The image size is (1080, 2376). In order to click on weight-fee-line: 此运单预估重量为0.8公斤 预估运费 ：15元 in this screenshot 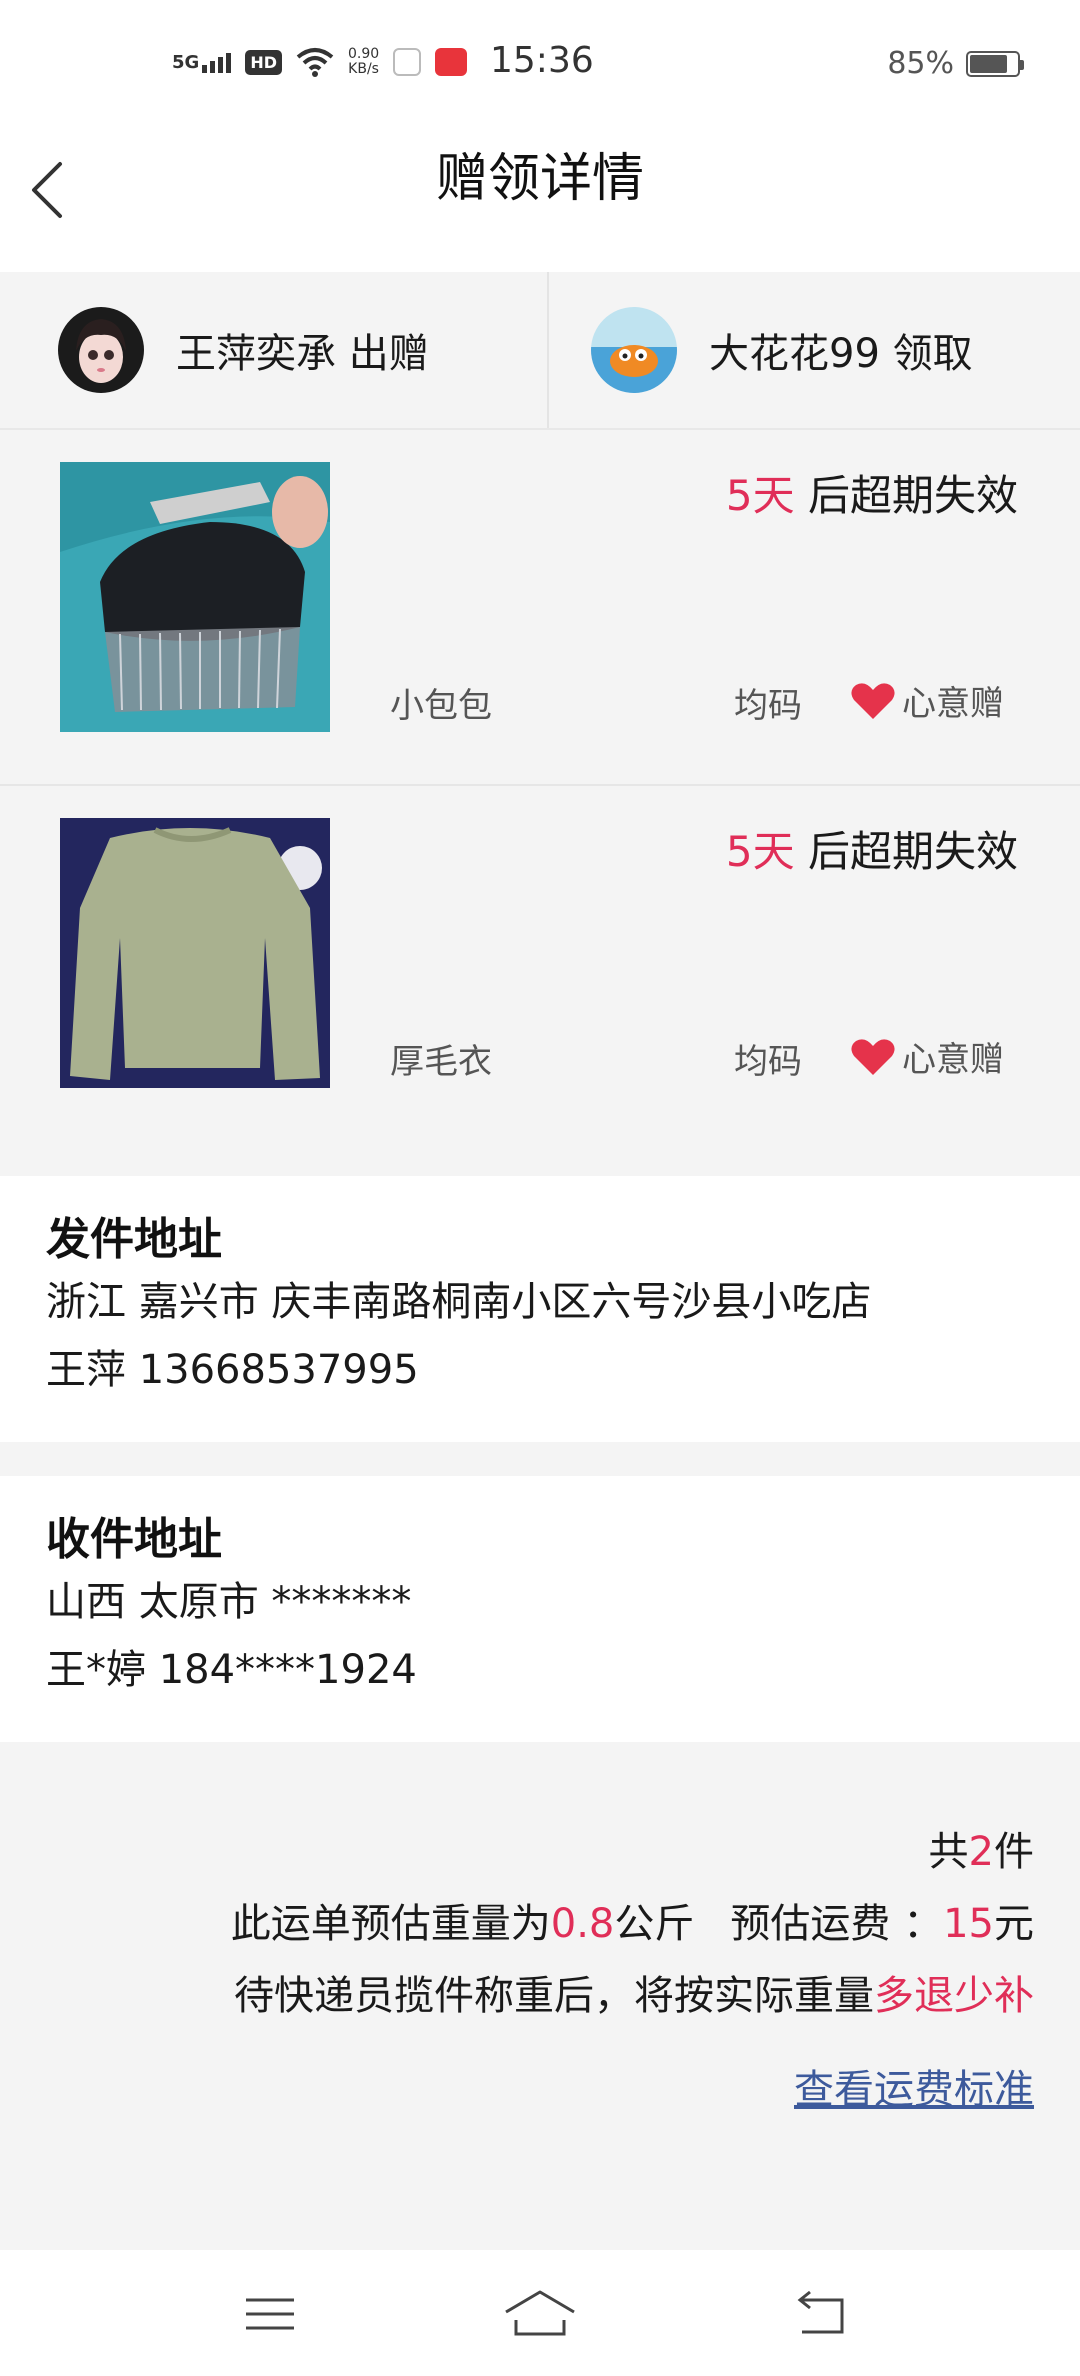, I will do `click(632, 1924)`.